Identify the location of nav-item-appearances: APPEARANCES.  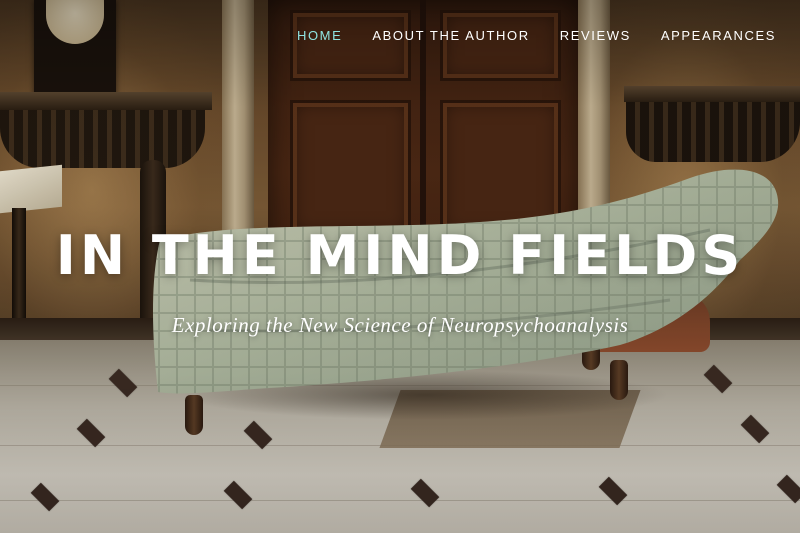
(718, 35).